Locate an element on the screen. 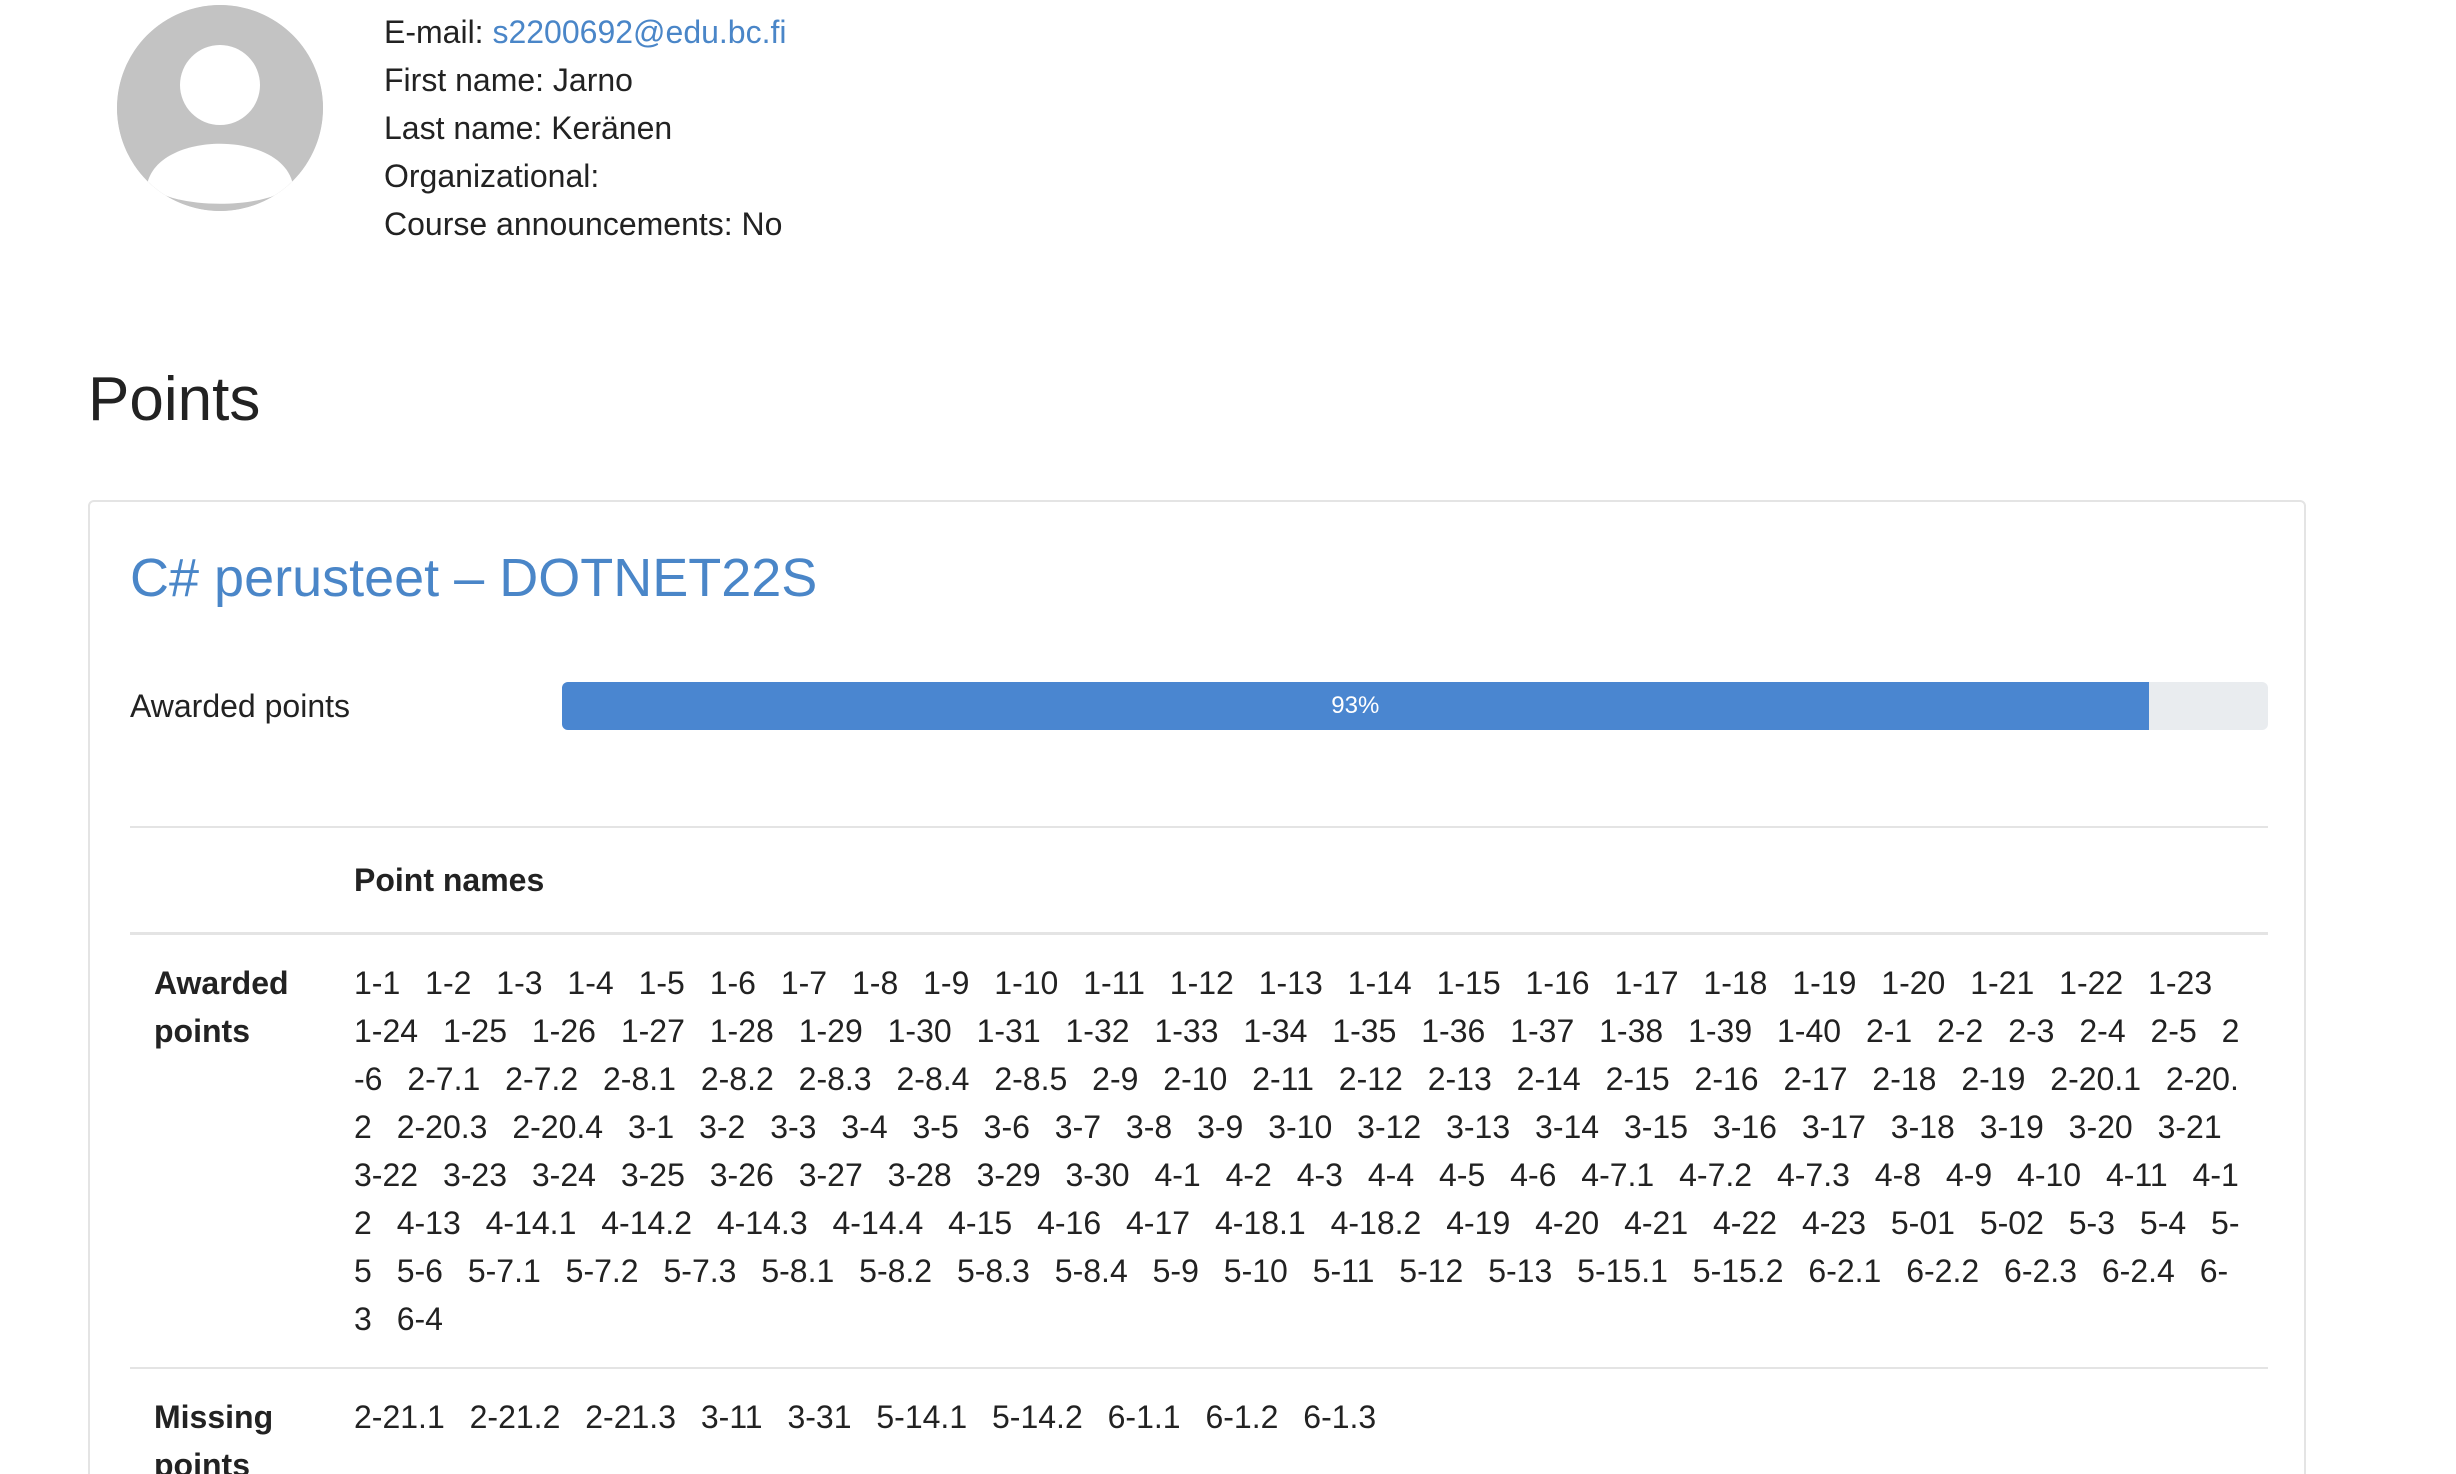  awarded-point-name: 3-1 is located at coordinates (651, 1127).